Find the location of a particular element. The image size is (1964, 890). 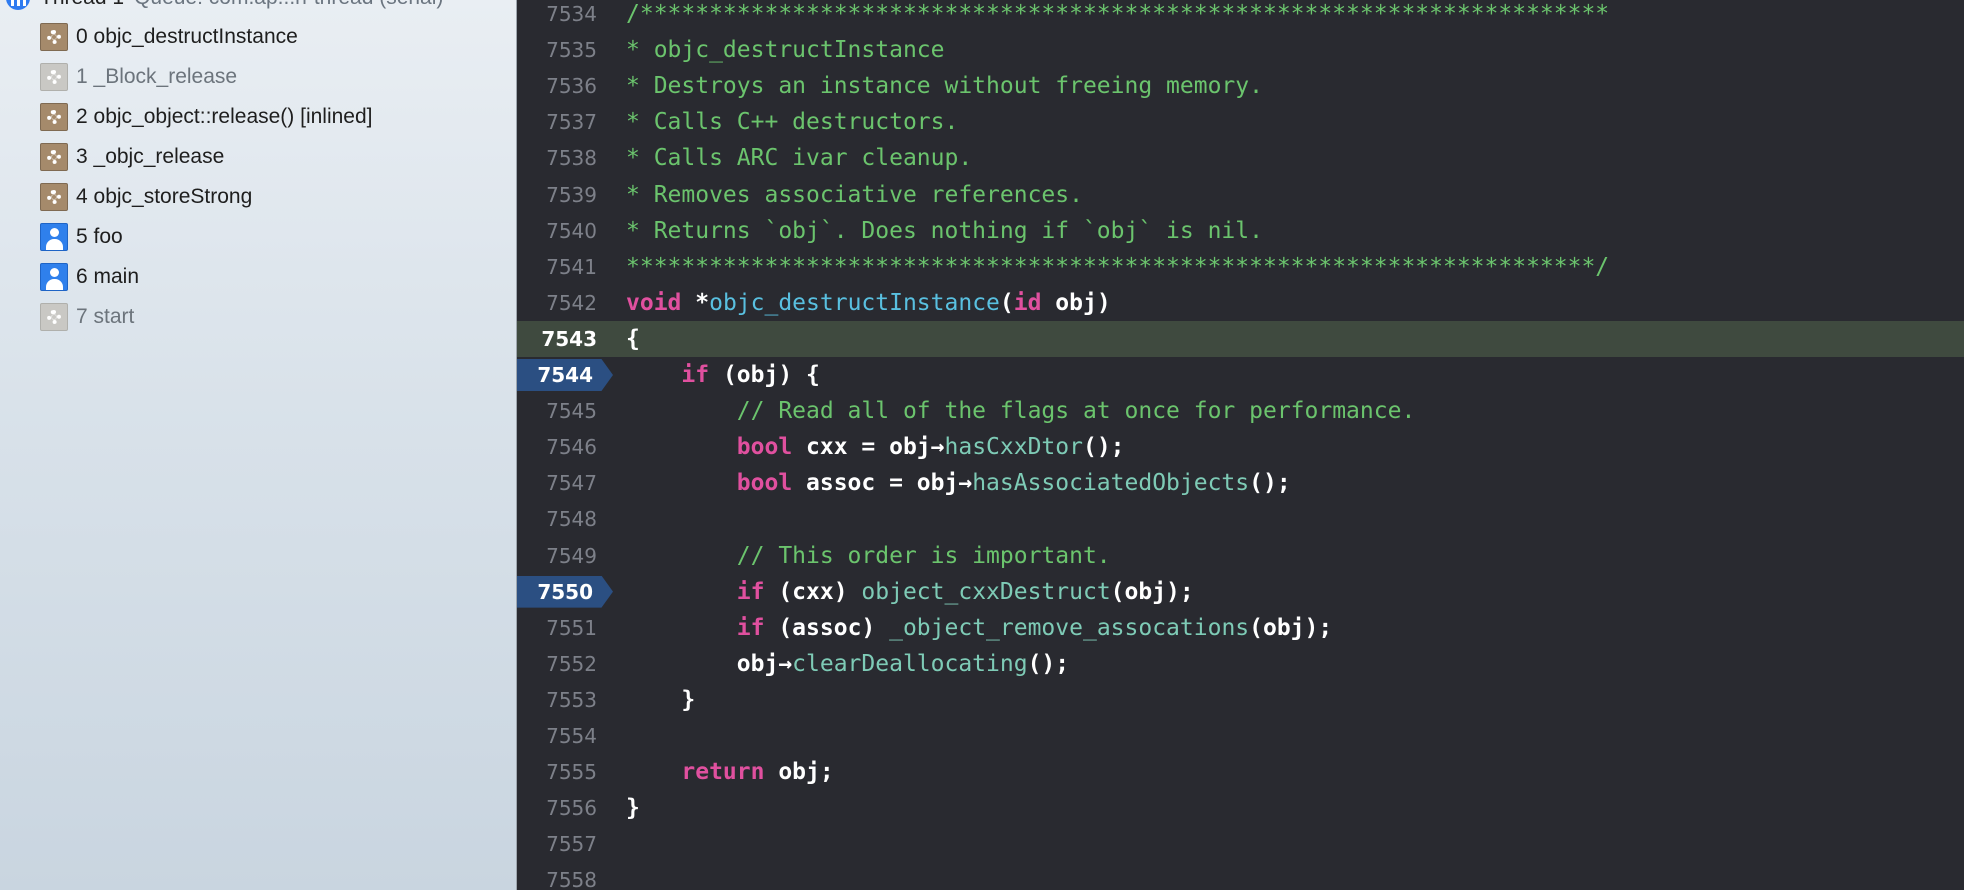

code-text: obj→clearDeallocating(); is located at coordinates (847, 664).